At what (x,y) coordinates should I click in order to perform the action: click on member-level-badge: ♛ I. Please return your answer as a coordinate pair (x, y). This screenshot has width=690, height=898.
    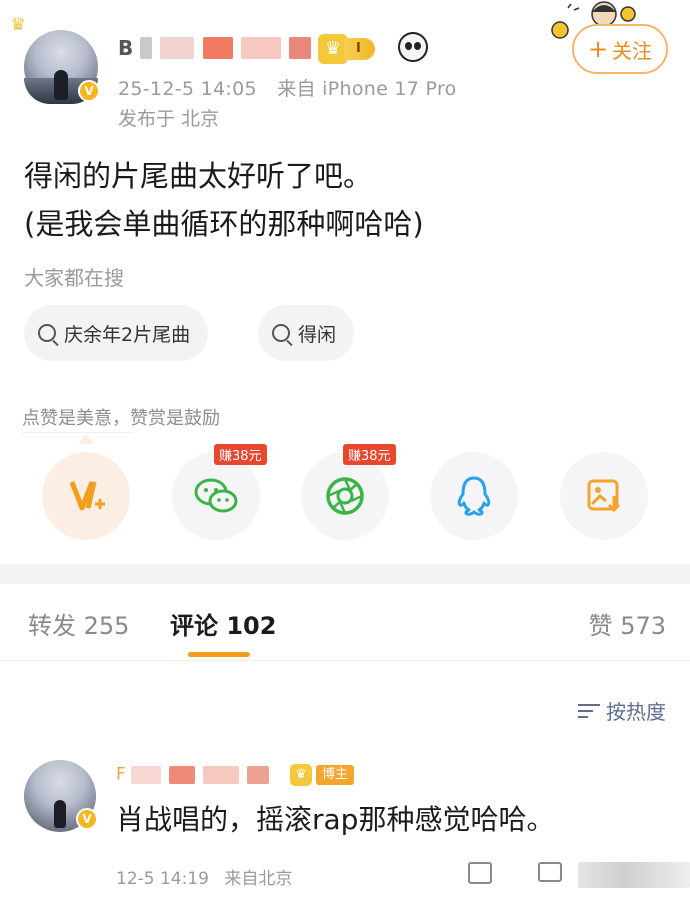
    Looking at the image, I should click on (346, 49).